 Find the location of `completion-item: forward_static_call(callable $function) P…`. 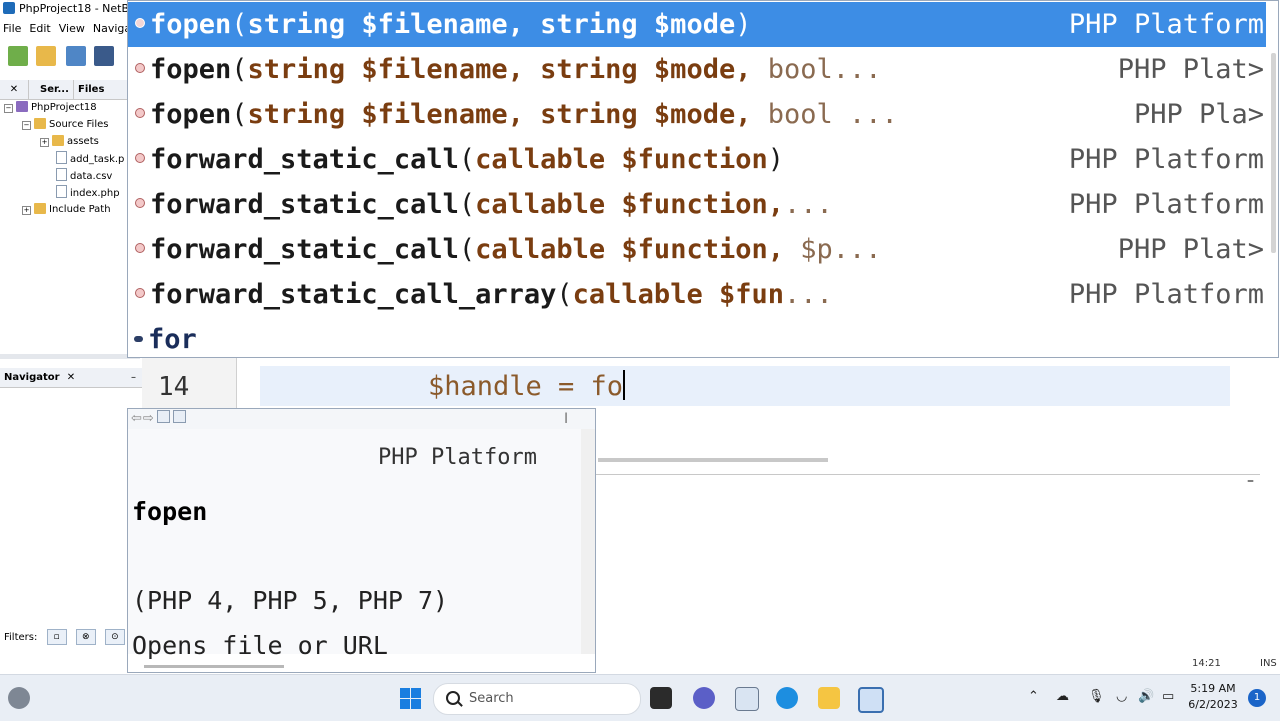

completion-item: forward_static_call(callable $function) P… is located at coordinates (697, 159).